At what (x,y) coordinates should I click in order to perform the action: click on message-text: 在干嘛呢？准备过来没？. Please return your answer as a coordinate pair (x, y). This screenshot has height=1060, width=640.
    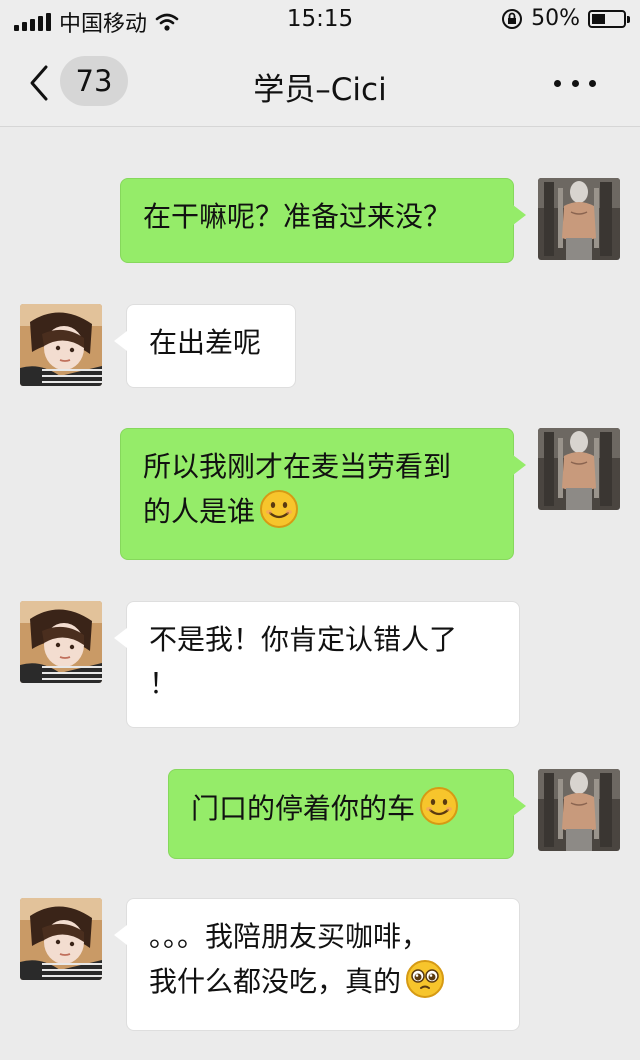
    Looking at the image, I should click on (297, 216).